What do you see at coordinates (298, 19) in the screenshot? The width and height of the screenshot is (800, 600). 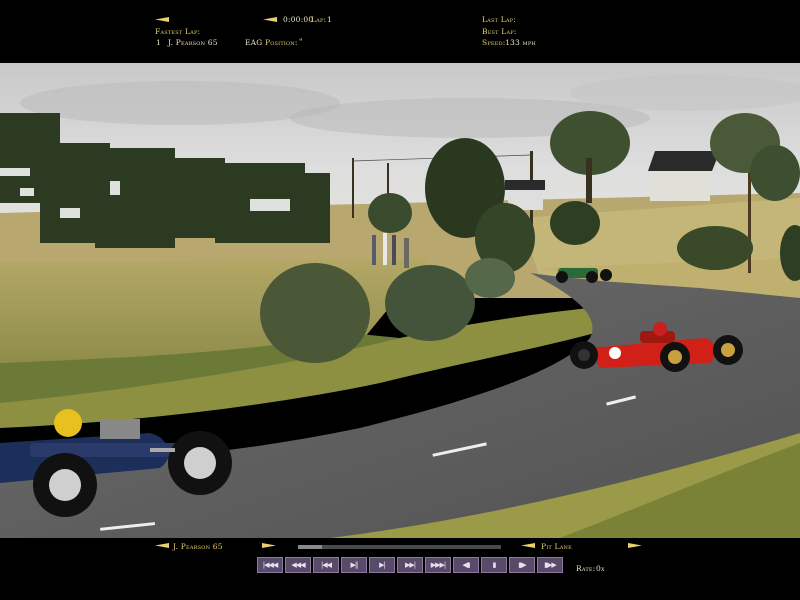 I see `session-time: 0:00:00` at bounding box center [298, 19].